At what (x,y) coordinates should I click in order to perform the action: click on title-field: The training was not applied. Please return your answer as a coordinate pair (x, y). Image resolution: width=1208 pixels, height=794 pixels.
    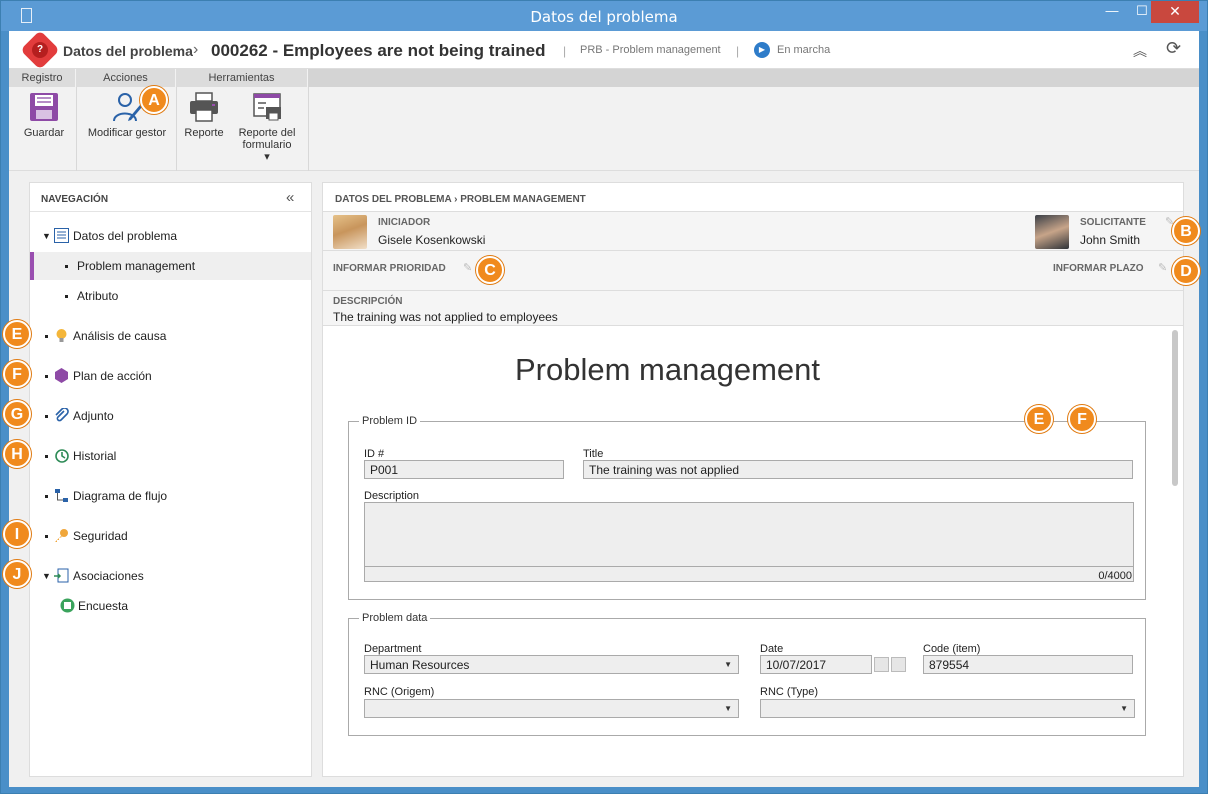
    Looking at the image, I should click on (858, 469).